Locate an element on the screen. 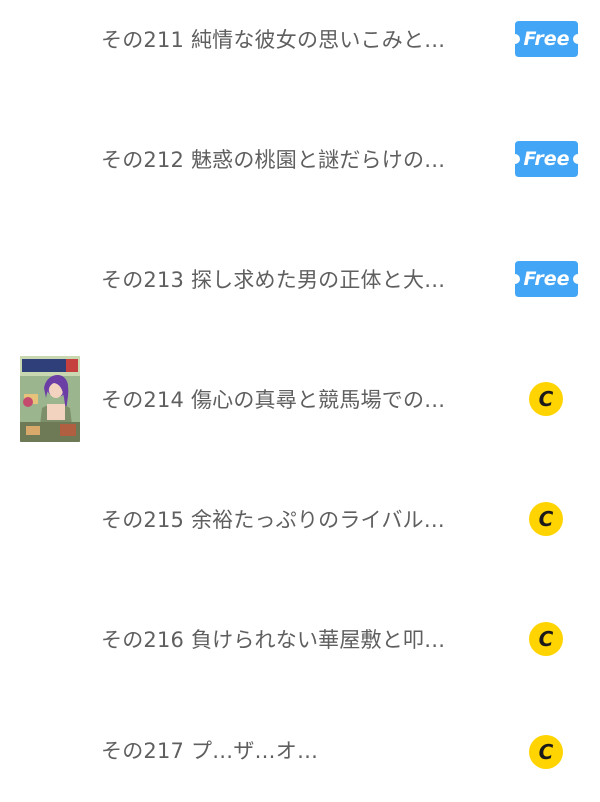 This screenshot has height=802, width=600. episode-thumbnail is located at coordinates (50, 399).